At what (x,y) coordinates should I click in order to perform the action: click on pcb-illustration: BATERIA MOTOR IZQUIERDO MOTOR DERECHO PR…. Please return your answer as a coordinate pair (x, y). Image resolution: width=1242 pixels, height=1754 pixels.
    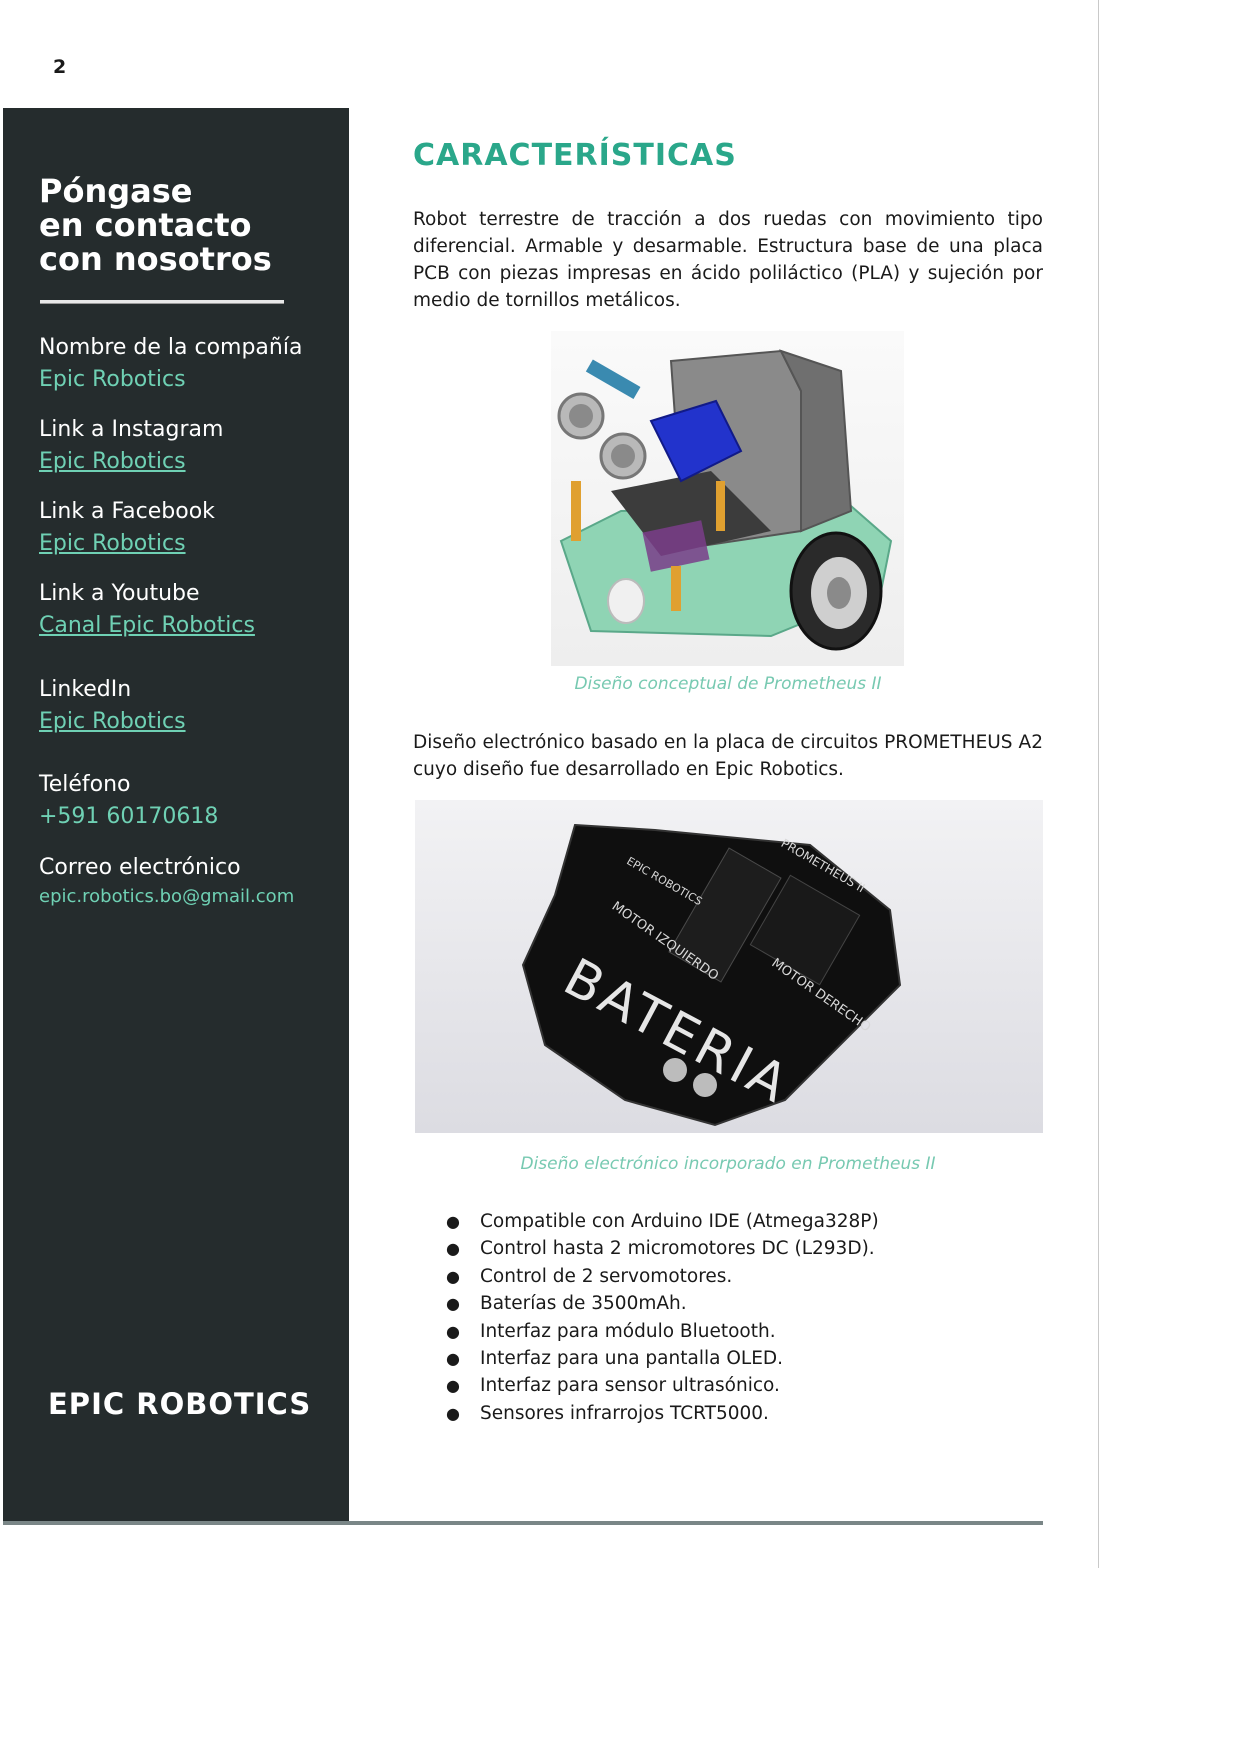
    Looking at the image, I should click on (729, 966).